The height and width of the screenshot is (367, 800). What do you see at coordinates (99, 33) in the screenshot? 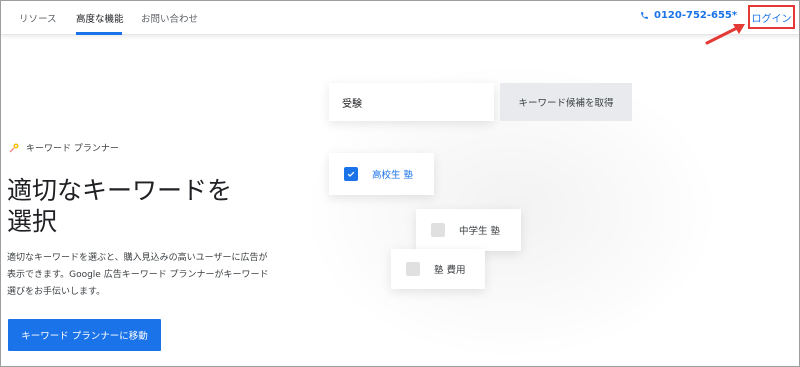
I see `active-tab-indicator` at bounding box center [99, 33].